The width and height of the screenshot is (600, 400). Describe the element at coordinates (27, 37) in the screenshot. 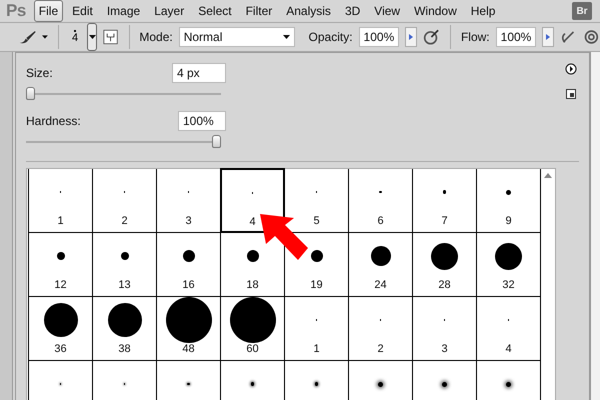

I see `brush-icon` at that location.